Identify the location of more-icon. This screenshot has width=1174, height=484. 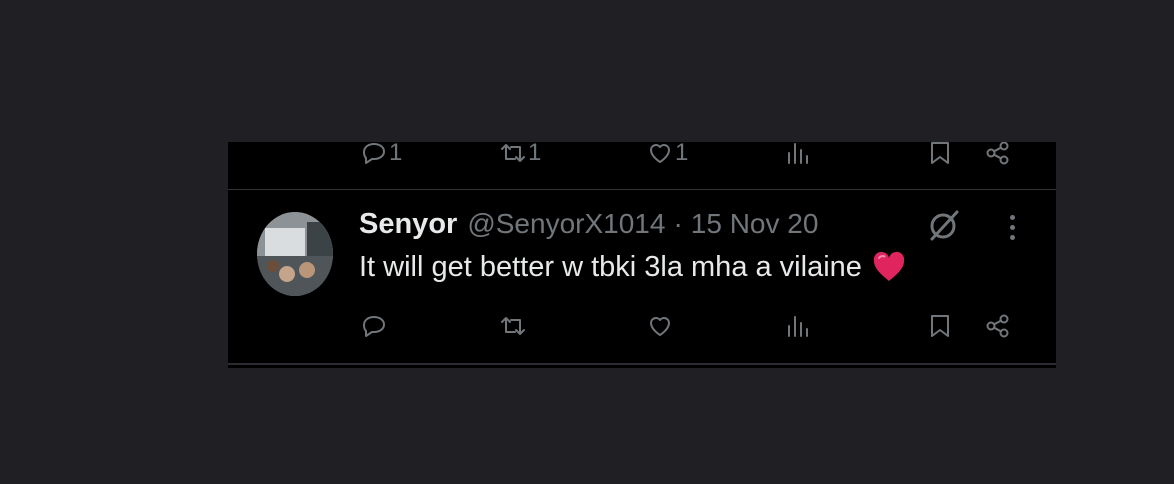
(1012, 227).